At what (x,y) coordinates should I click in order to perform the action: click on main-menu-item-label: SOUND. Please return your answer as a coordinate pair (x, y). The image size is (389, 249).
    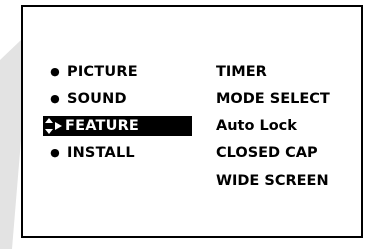
    Looking at the image, I should click on (97, 99).